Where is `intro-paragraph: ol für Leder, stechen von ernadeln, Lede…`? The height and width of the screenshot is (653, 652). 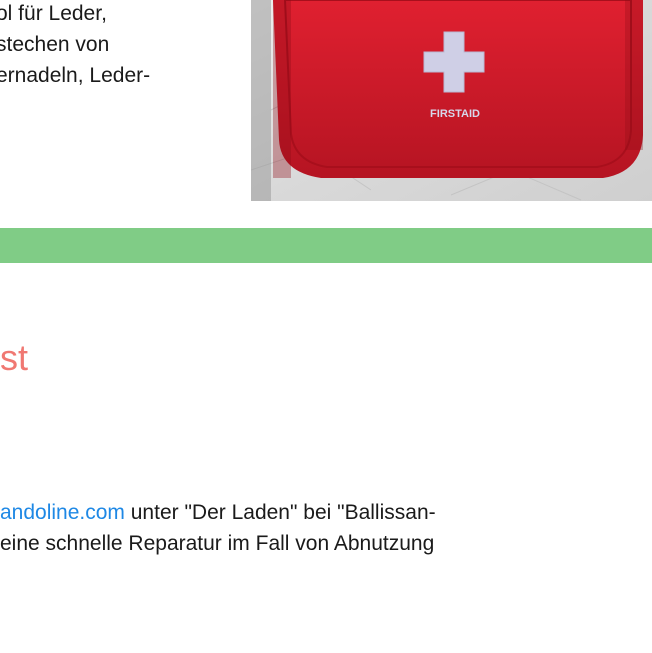 intro-paragraph: ol für Leder, stechen von ernadeln, Lede… is located at coordinates (120, 45).